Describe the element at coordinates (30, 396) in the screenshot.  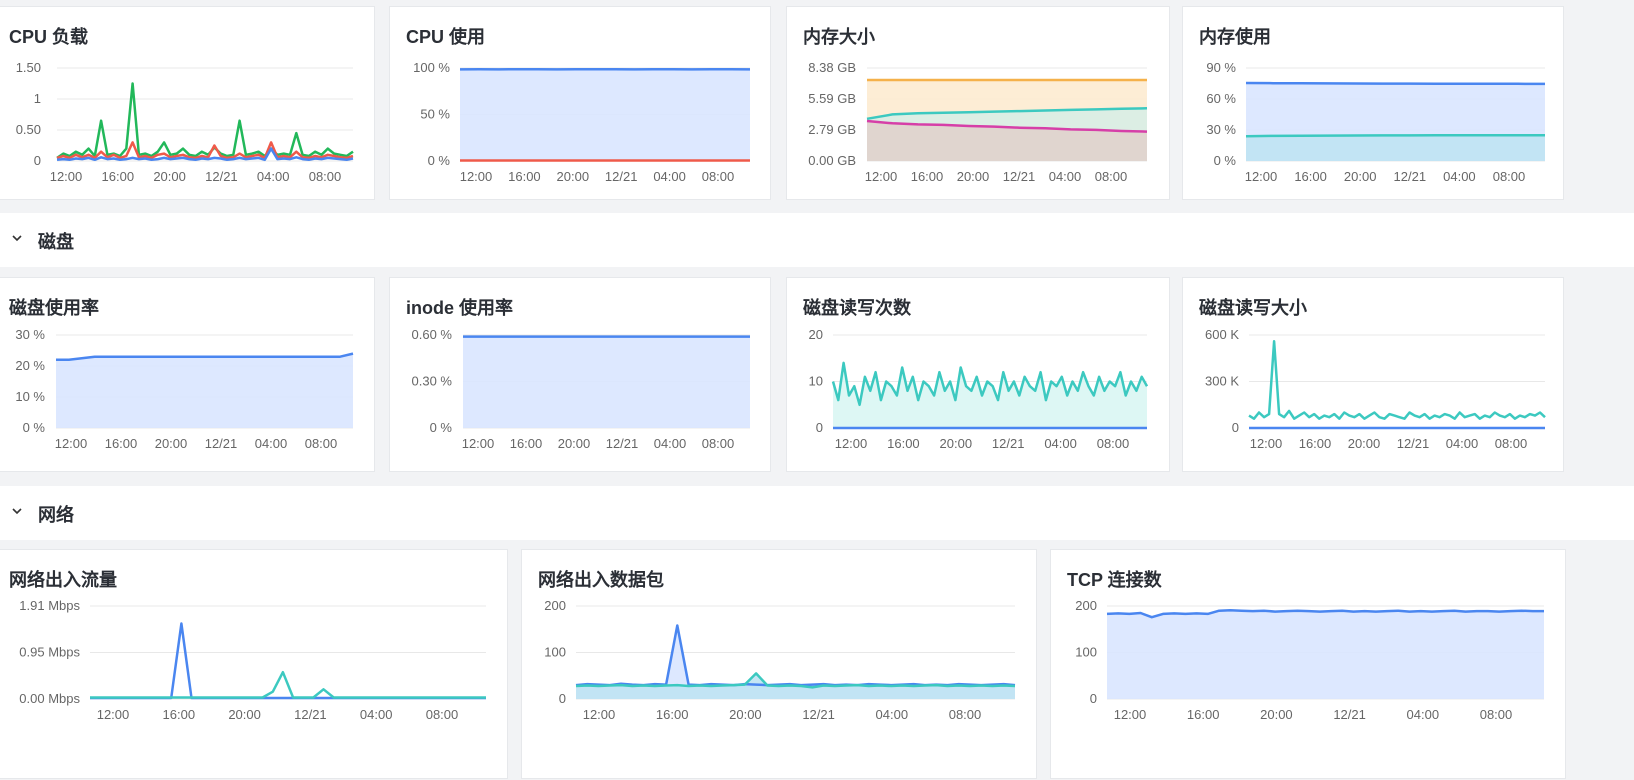
I see `y-tick-label: 10 %` at that location.